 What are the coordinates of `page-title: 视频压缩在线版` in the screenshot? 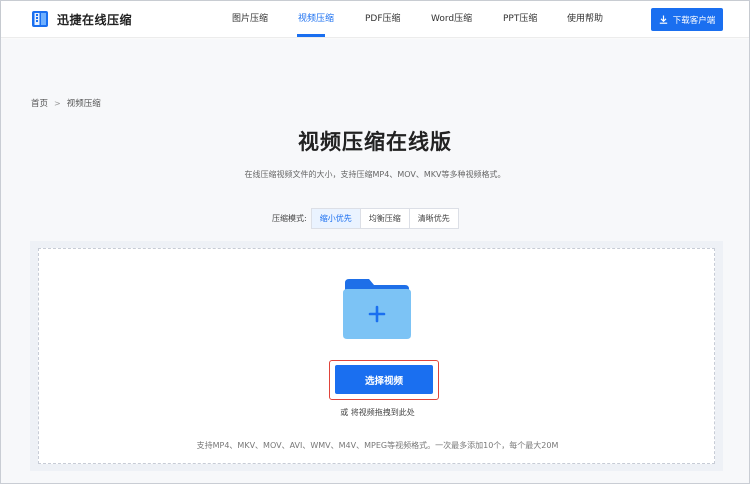 It's located at (375, 142).